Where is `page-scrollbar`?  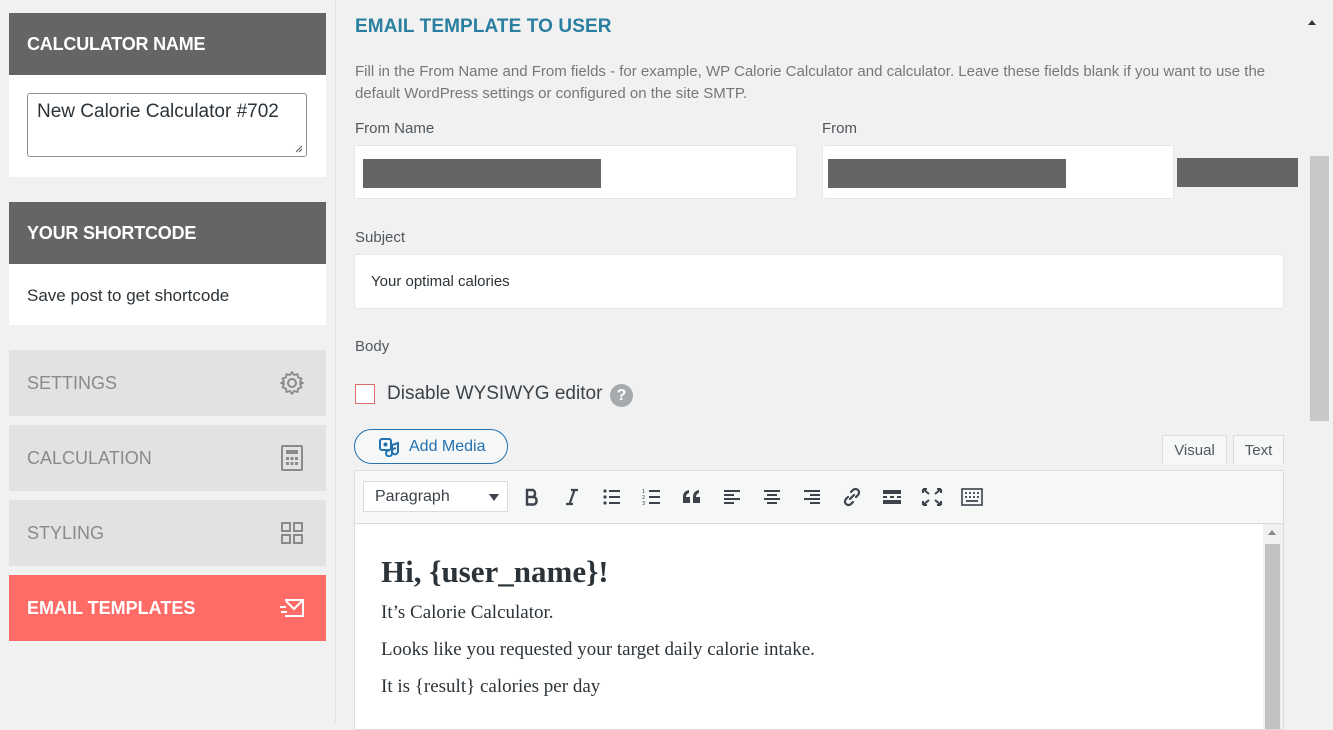 page-scrollbar is located at coordinates (1320, 290).